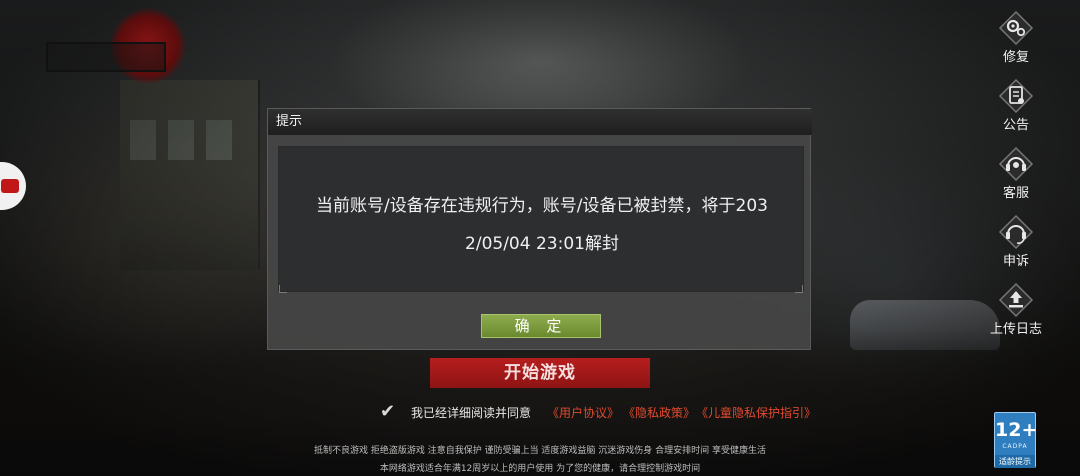 The height and width of the screenshot is (476, 1080). Describe the element at coordinates (542, 206) in the screenshot. I see `dialog-message-line1: 当前账号/设备存在违规行为，账号/设备已被封禁，将于203` at that location.